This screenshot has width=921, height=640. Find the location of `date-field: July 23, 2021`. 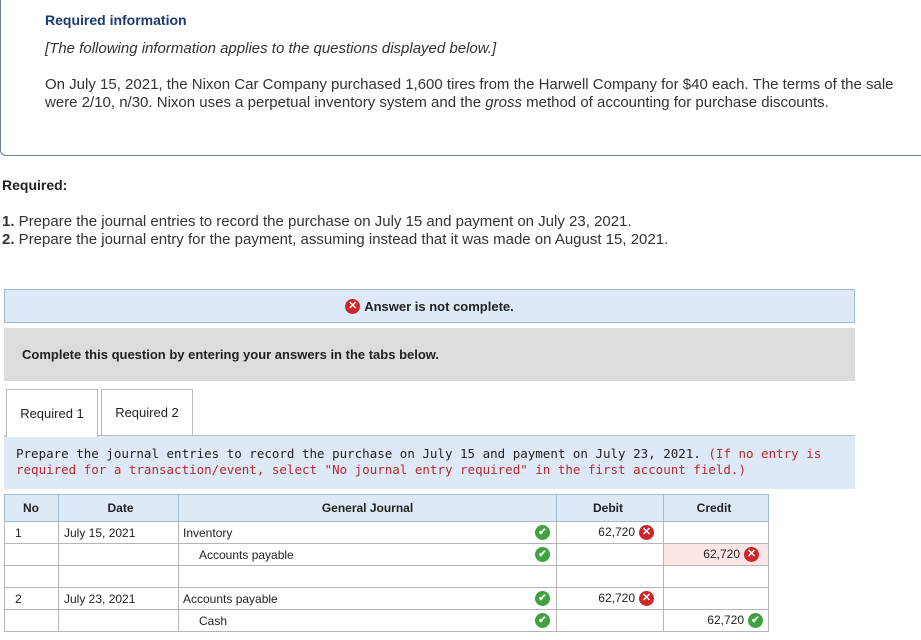

date-field: July 23, 2021 is located at coordinates (118, 598).